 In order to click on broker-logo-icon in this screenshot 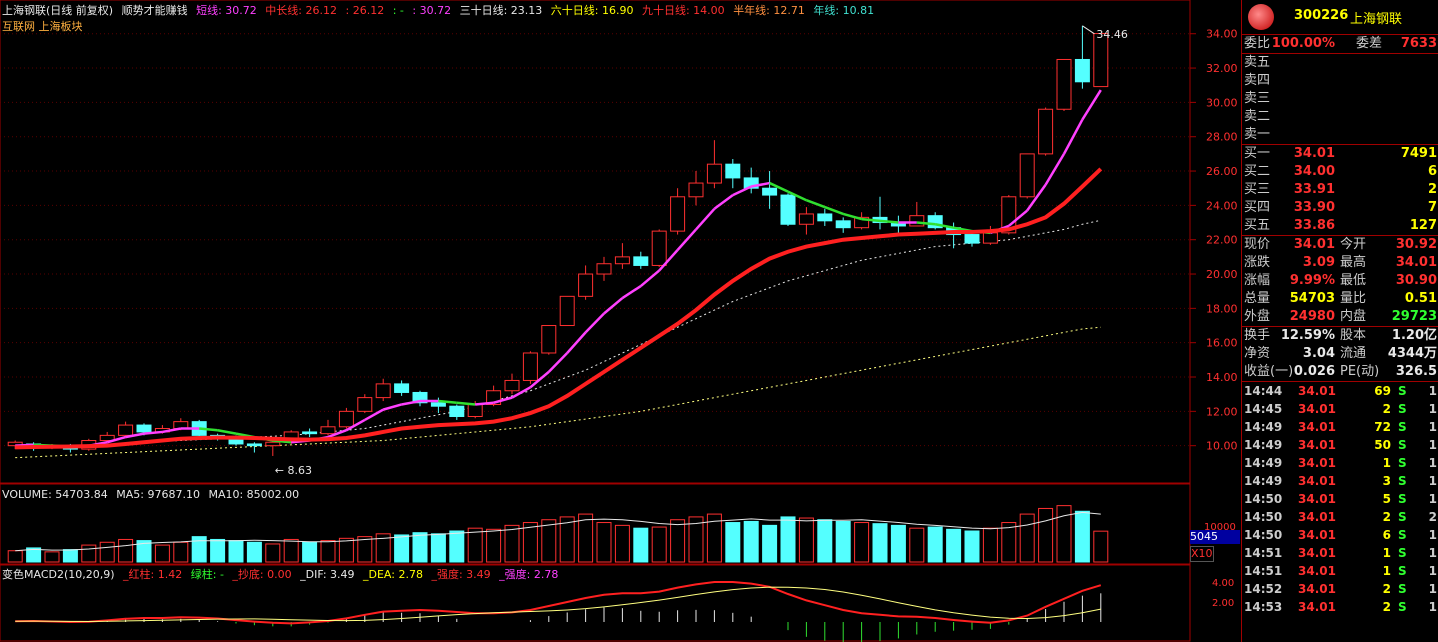, I will do `click(1261, 17)`.